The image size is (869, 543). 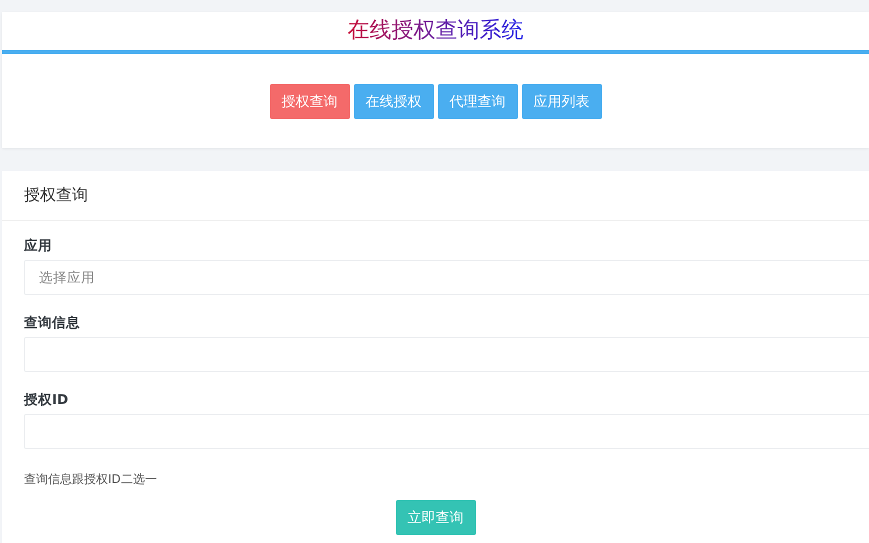 What do you see at coordinates (562, 101) in the screenshot?
I see `nav-button: 应用列表` at bounding box center [562, 101].